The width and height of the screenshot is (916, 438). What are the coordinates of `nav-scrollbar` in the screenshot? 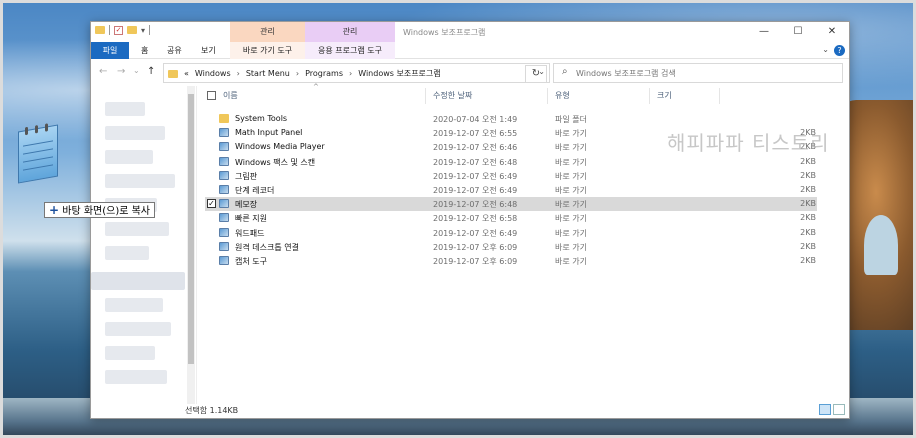 It's located at (191, 245).